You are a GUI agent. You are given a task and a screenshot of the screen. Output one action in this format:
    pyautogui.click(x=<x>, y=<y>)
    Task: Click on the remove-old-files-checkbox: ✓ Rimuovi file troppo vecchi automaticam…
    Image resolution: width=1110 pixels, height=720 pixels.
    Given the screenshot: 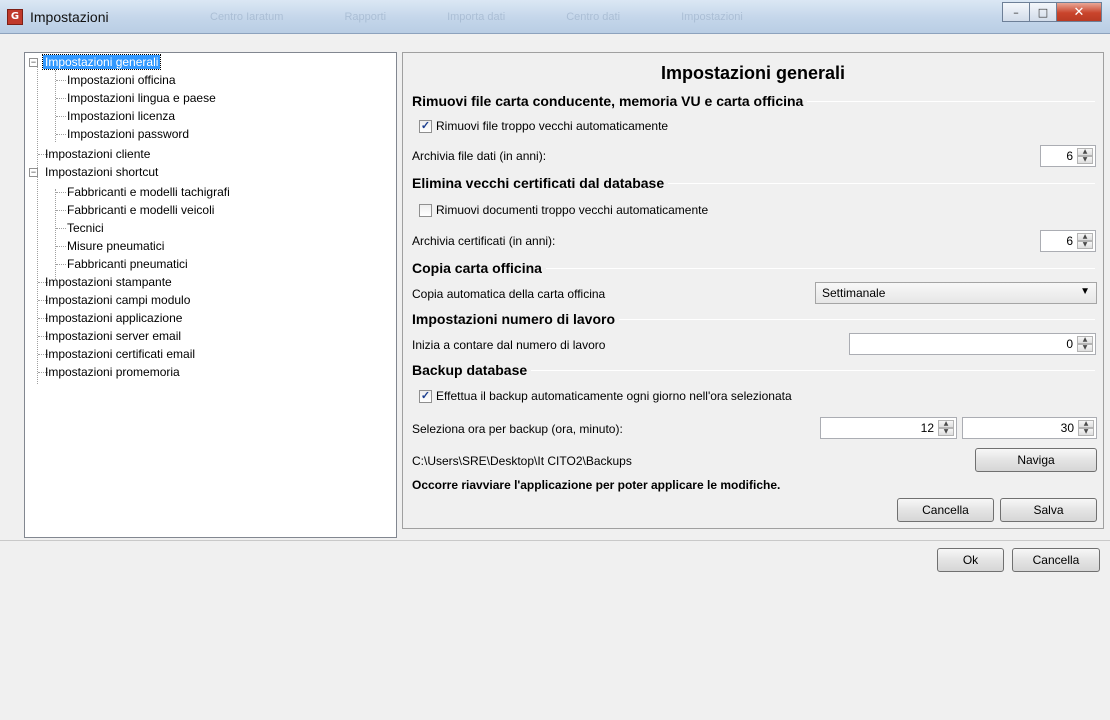 What is the action you would take?
    pyautogui.click(x=543, y=126)
    